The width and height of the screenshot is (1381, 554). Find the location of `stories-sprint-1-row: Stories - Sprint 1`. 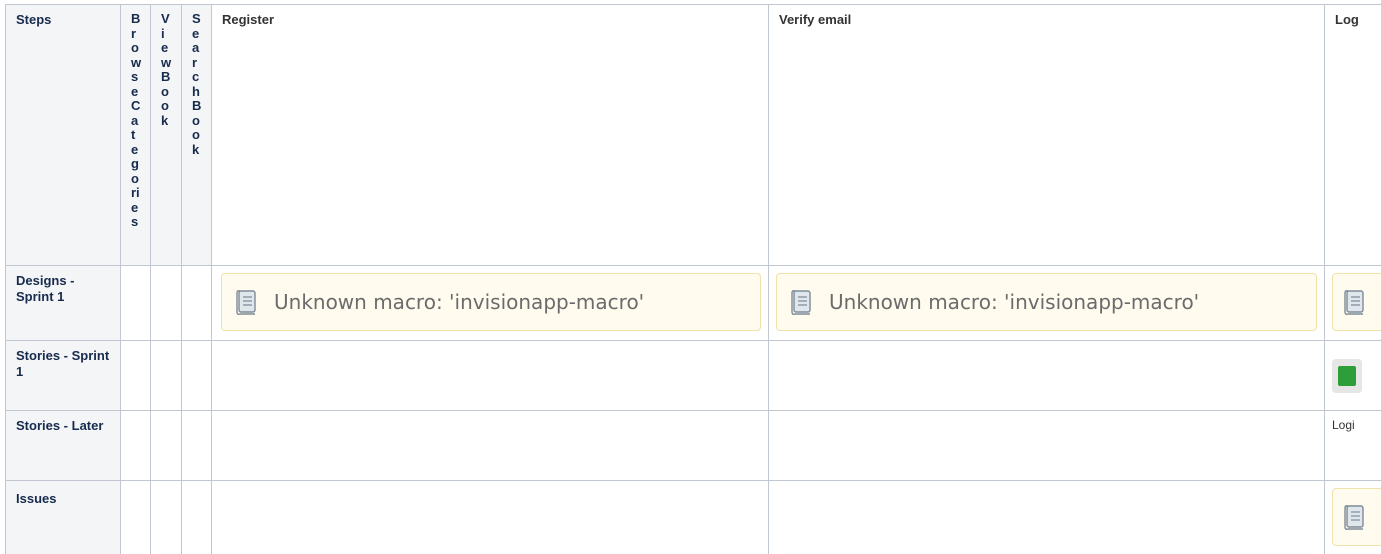

stories-sprint-1-row: Stories - Sprint 1 is located at coordinates (693, 375).